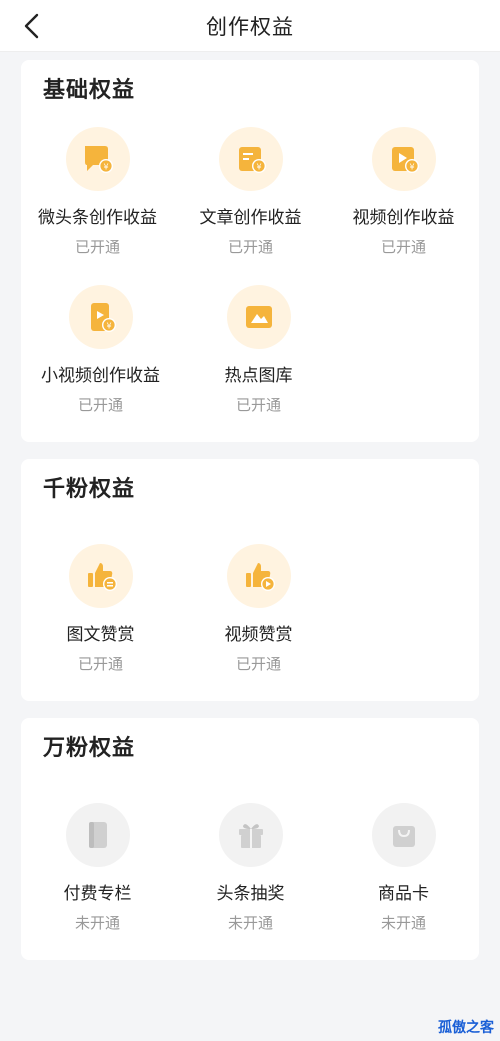 Image resolution: width=500 pixels, height=1041 pixels. I want to click on book-icon, so click(97, 835).